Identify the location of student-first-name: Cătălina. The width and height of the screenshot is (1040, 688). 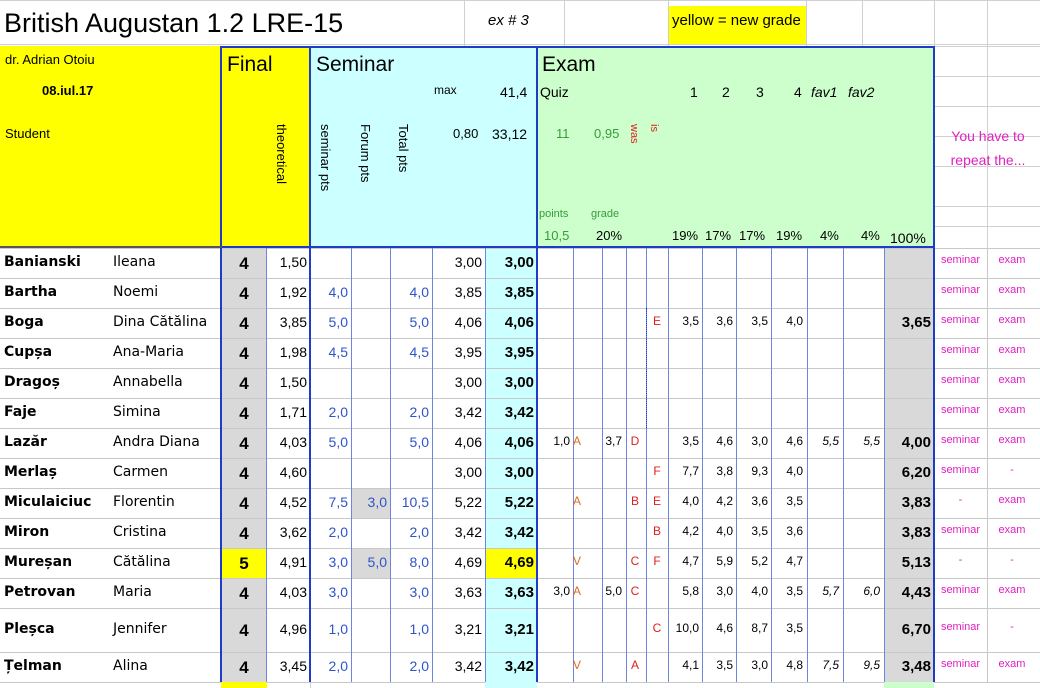
(168, 562).